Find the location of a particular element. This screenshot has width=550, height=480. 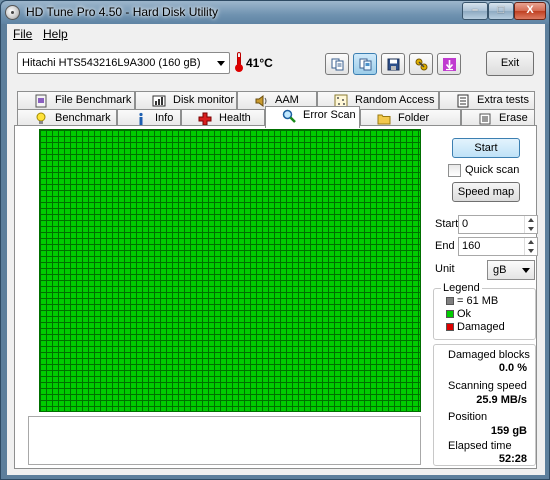

folder-icon is located at coordinates (384, 119).